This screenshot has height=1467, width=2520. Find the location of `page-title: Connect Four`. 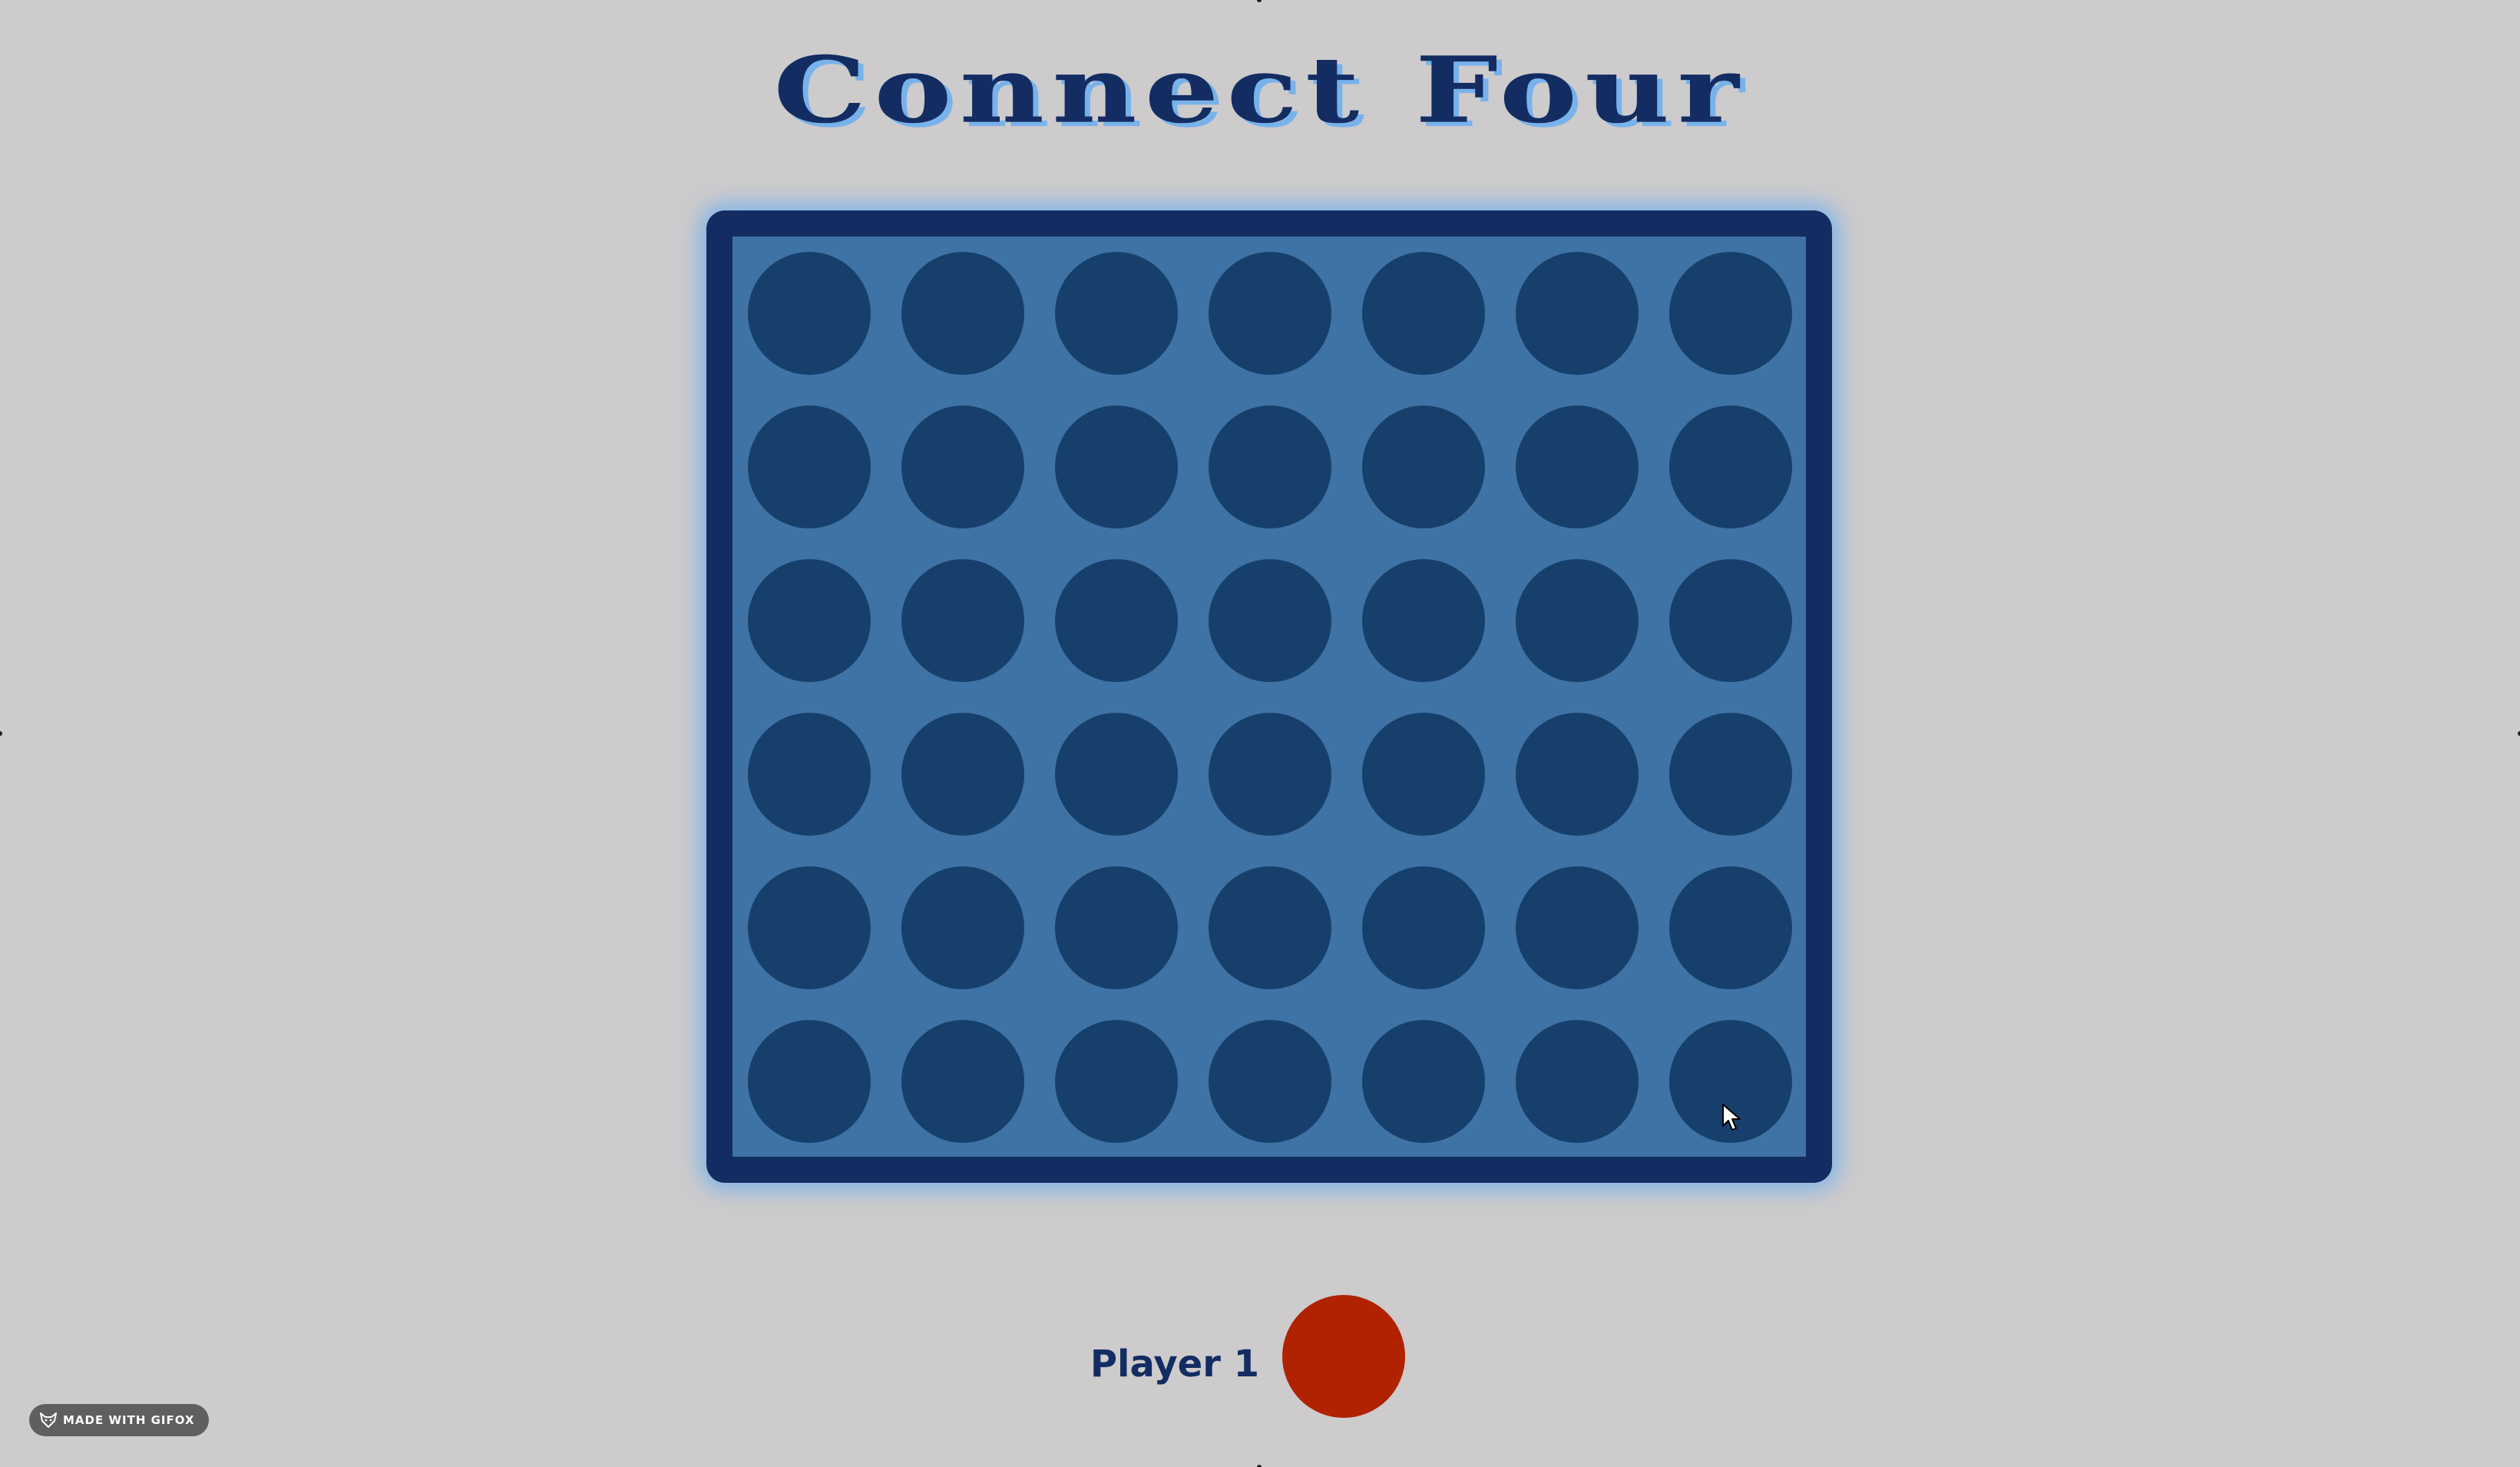

page-title: Connect Four is located at coordinates (1260, 90).